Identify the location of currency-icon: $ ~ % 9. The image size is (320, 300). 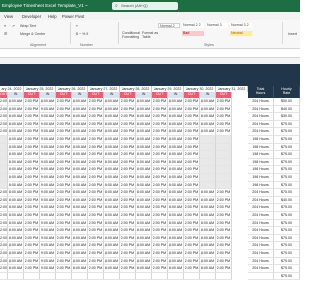
(82, 34).